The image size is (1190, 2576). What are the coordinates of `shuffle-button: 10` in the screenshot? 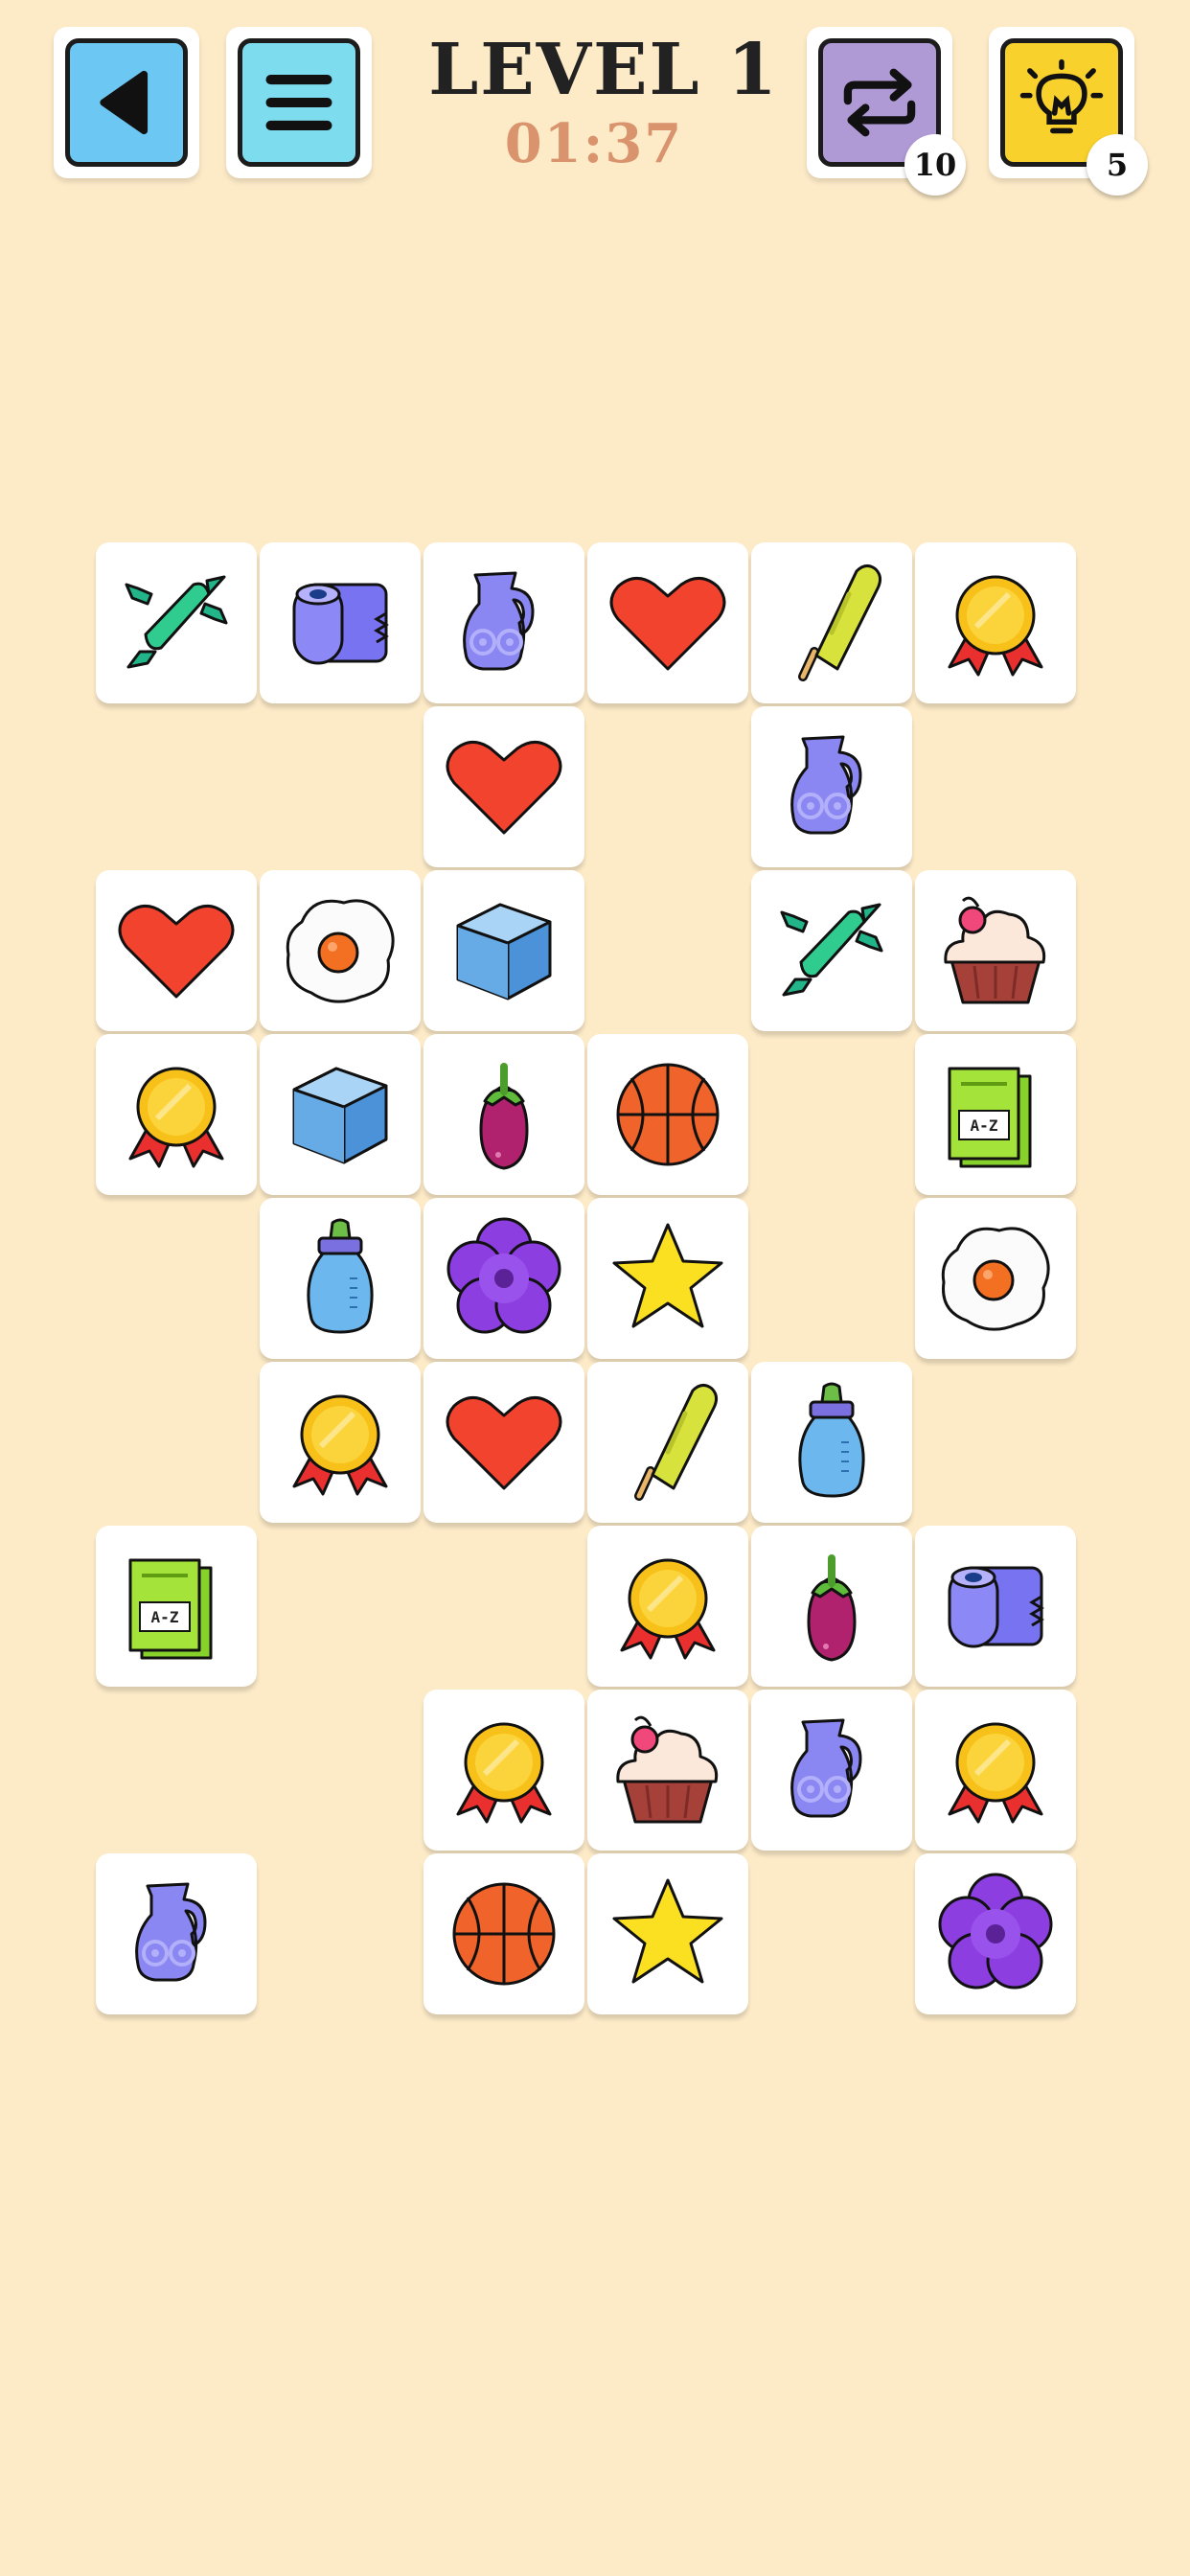 It's located at (887, 111).